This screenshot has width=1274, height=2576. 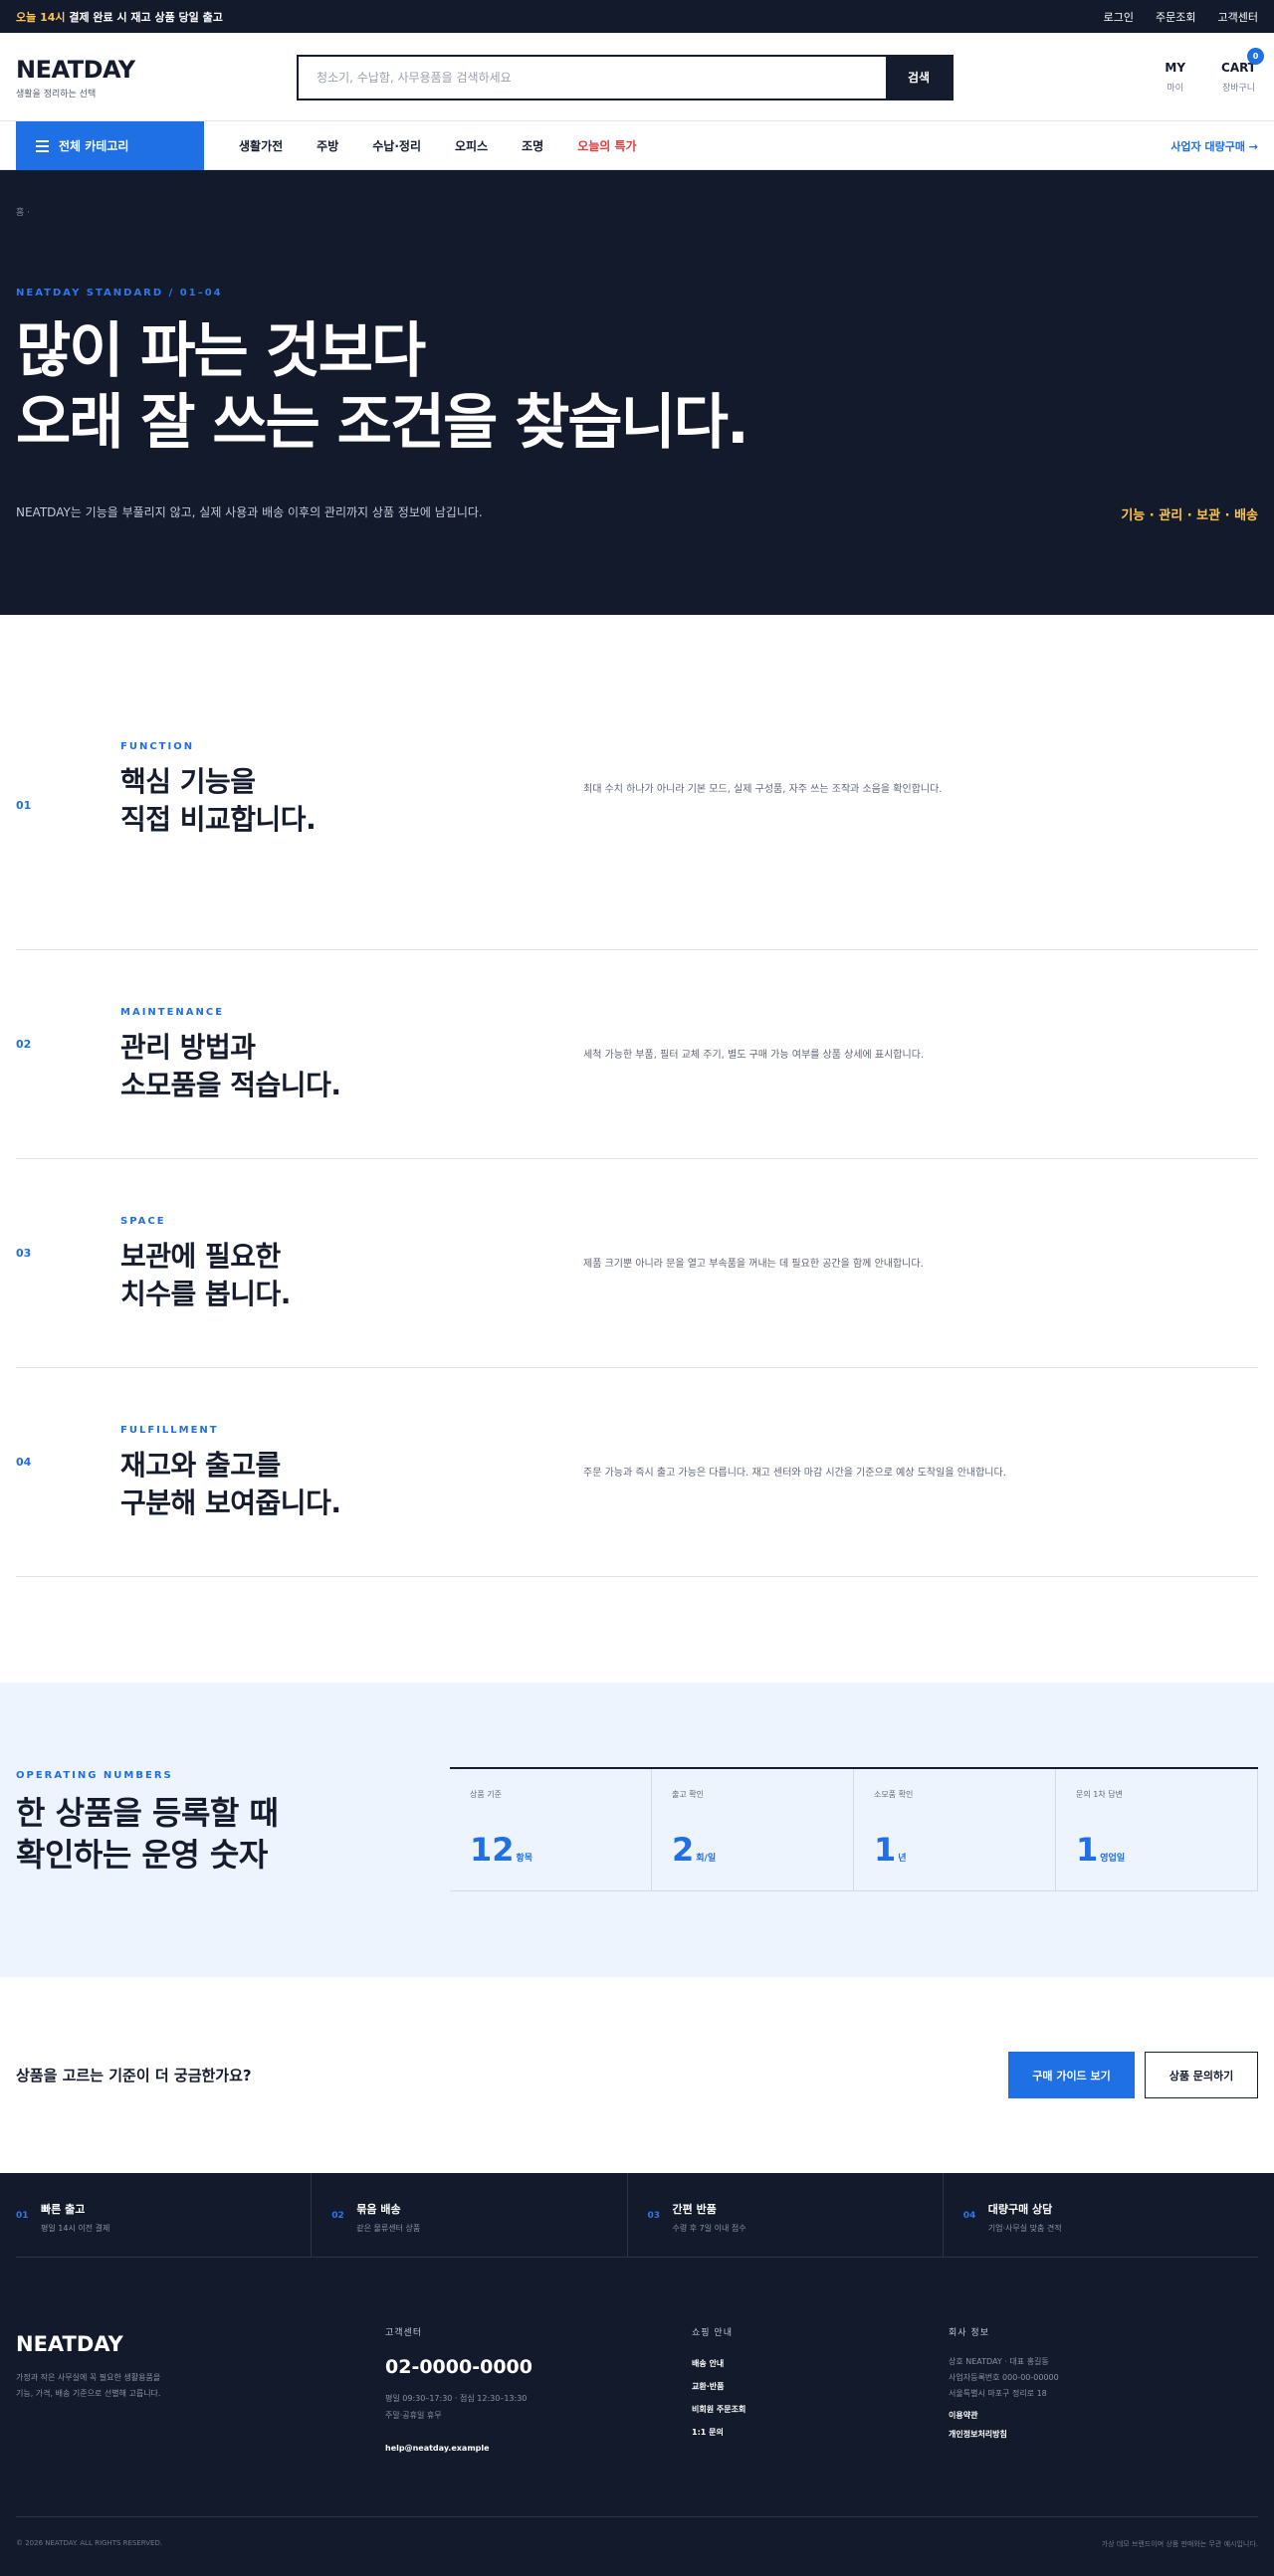 I want to click on cs-hours-2: 주말·공휴일 휴무, so click(x=413, y=2415).